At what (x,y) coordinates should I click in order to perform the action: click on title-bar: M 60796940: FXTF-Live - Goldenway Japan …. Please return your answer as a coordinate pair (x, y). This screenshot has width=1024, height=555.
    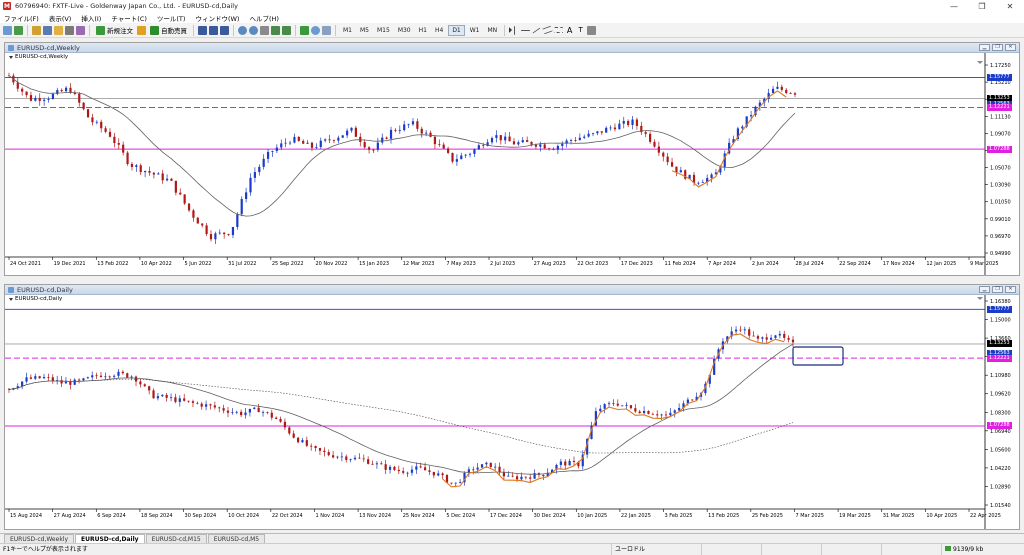
    Looking at the image, I should click on (512, 6).